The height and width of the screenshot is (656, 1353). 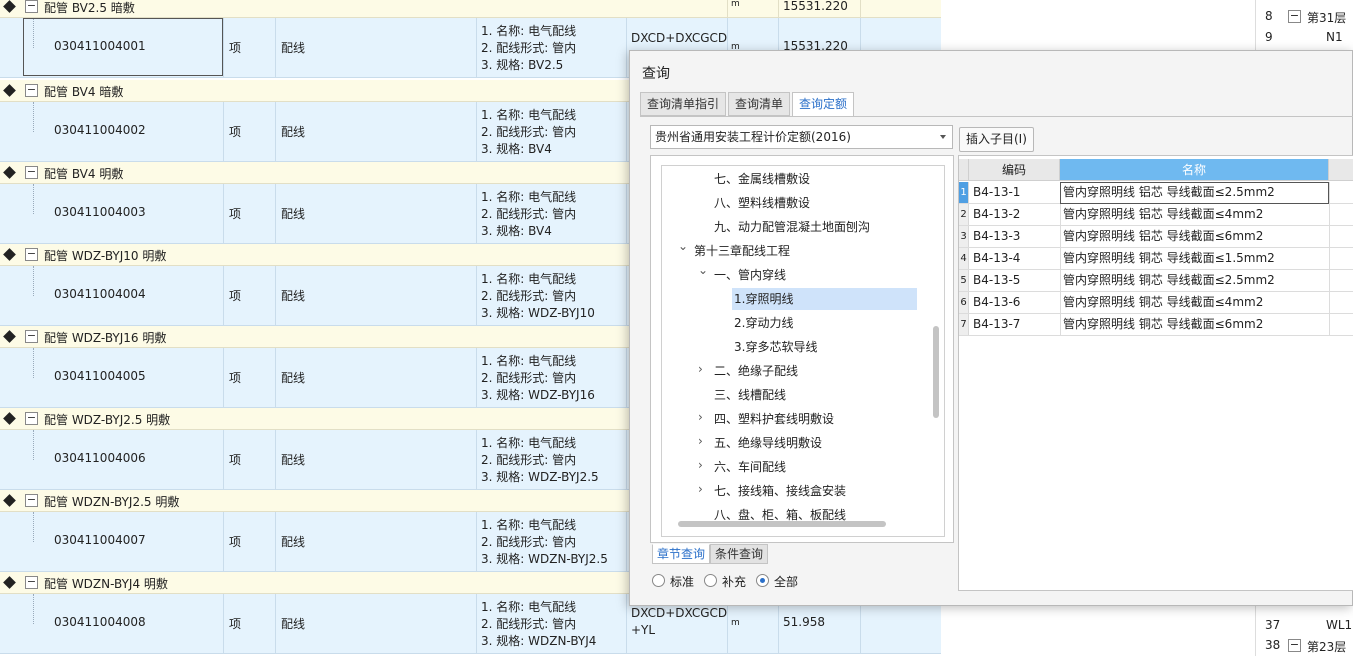 I want to click on table-row: 5 B4-13-5 管内穿照明线 铜芯 导线截面≤2.5mm2, so click(x=1156, y=281).